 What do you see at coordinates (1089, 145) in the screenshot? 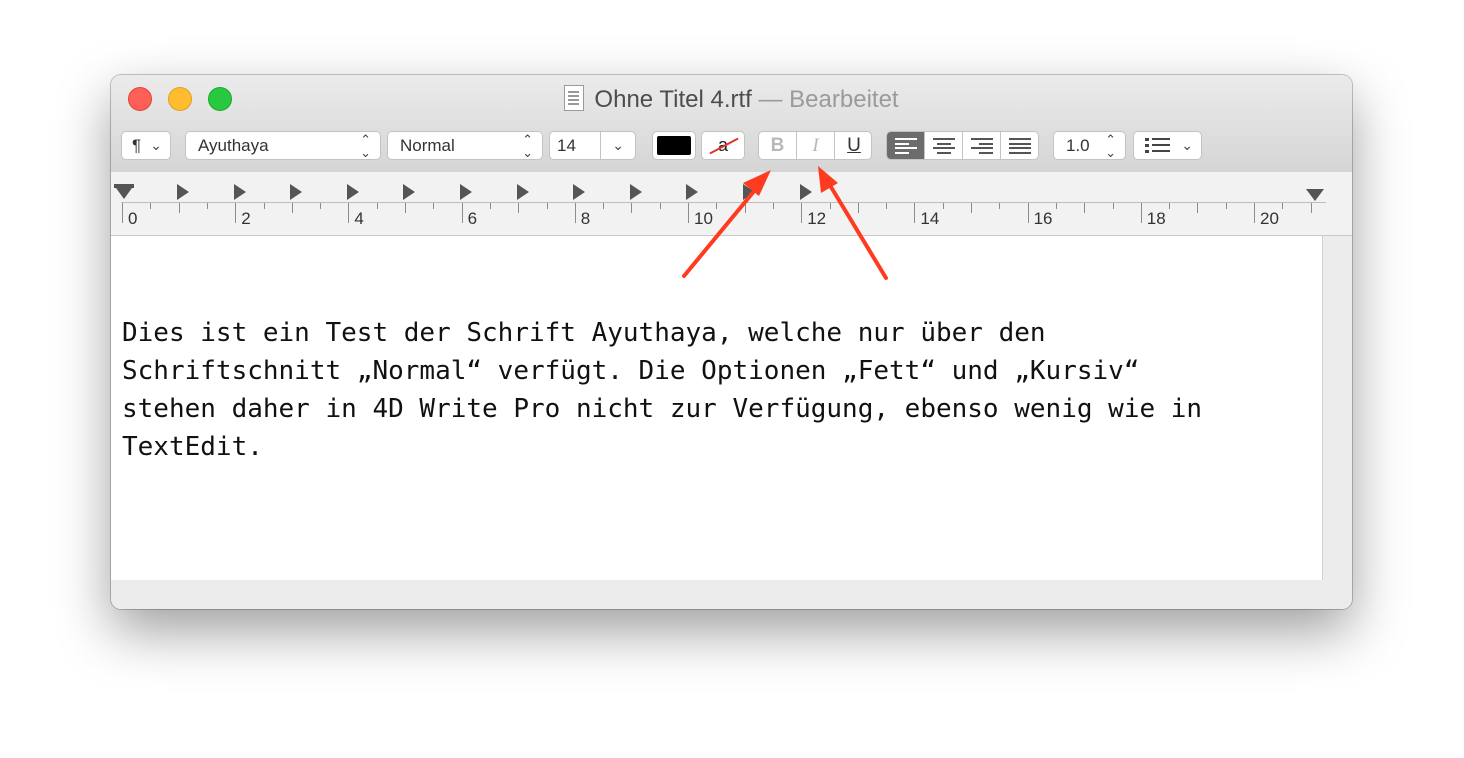
I see `line-spacing-popup: 1.0 ⌃ ⌄` at bounding box center [1089, 145].